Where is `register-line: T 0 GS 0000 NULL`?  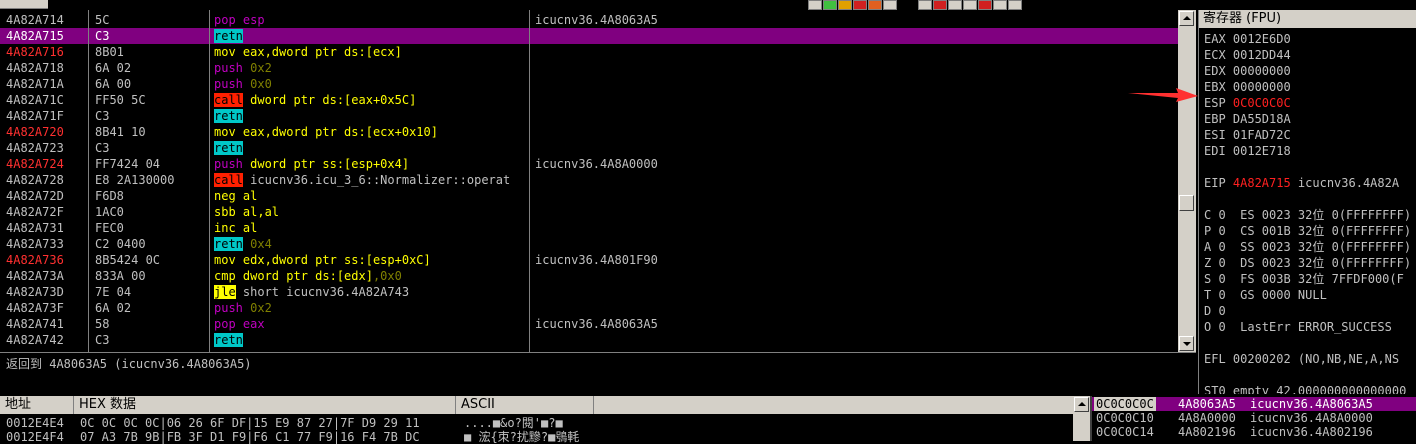
register-line: T 0 GS 0000 NULL is located at coordinates (1265, 295).